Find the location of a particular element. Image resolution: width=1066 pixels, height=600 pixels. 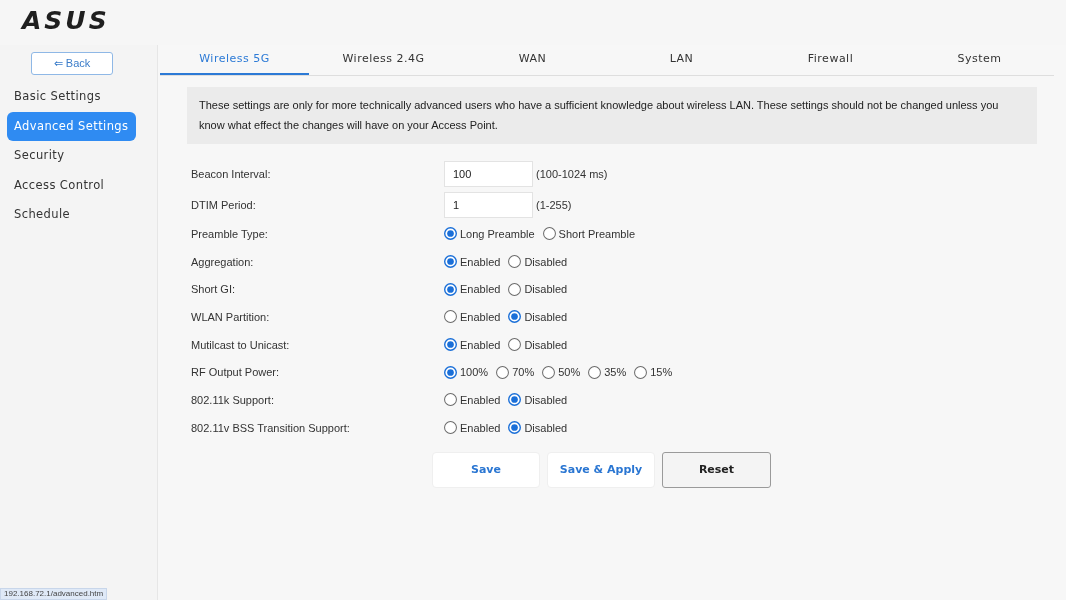

input-field: 100 is located at coordinates (488, 173).